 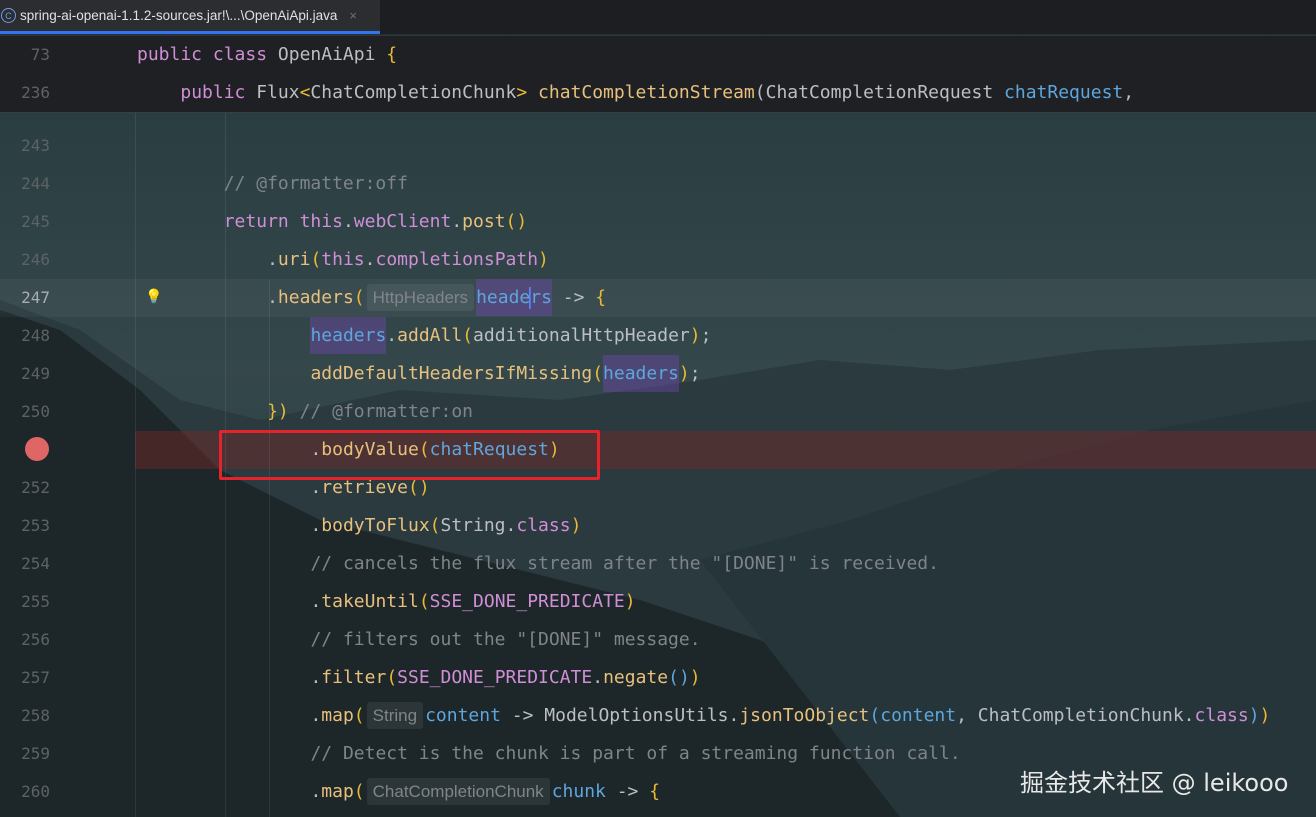 What do you see at coordinates (337, 715) in the screenshot?
I see `code-token: map` at bounding box center [337, 715].